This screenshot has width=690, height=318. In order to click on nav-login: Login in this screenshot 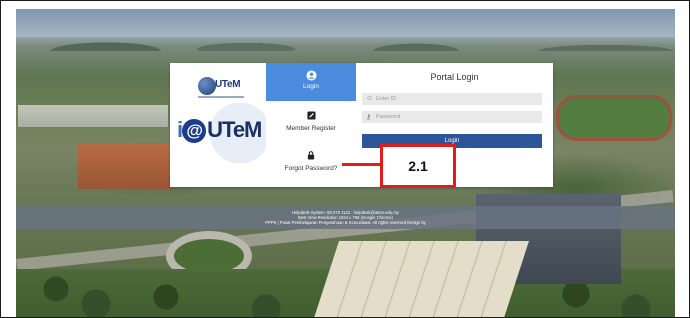, I will do `click(311, 82)`.